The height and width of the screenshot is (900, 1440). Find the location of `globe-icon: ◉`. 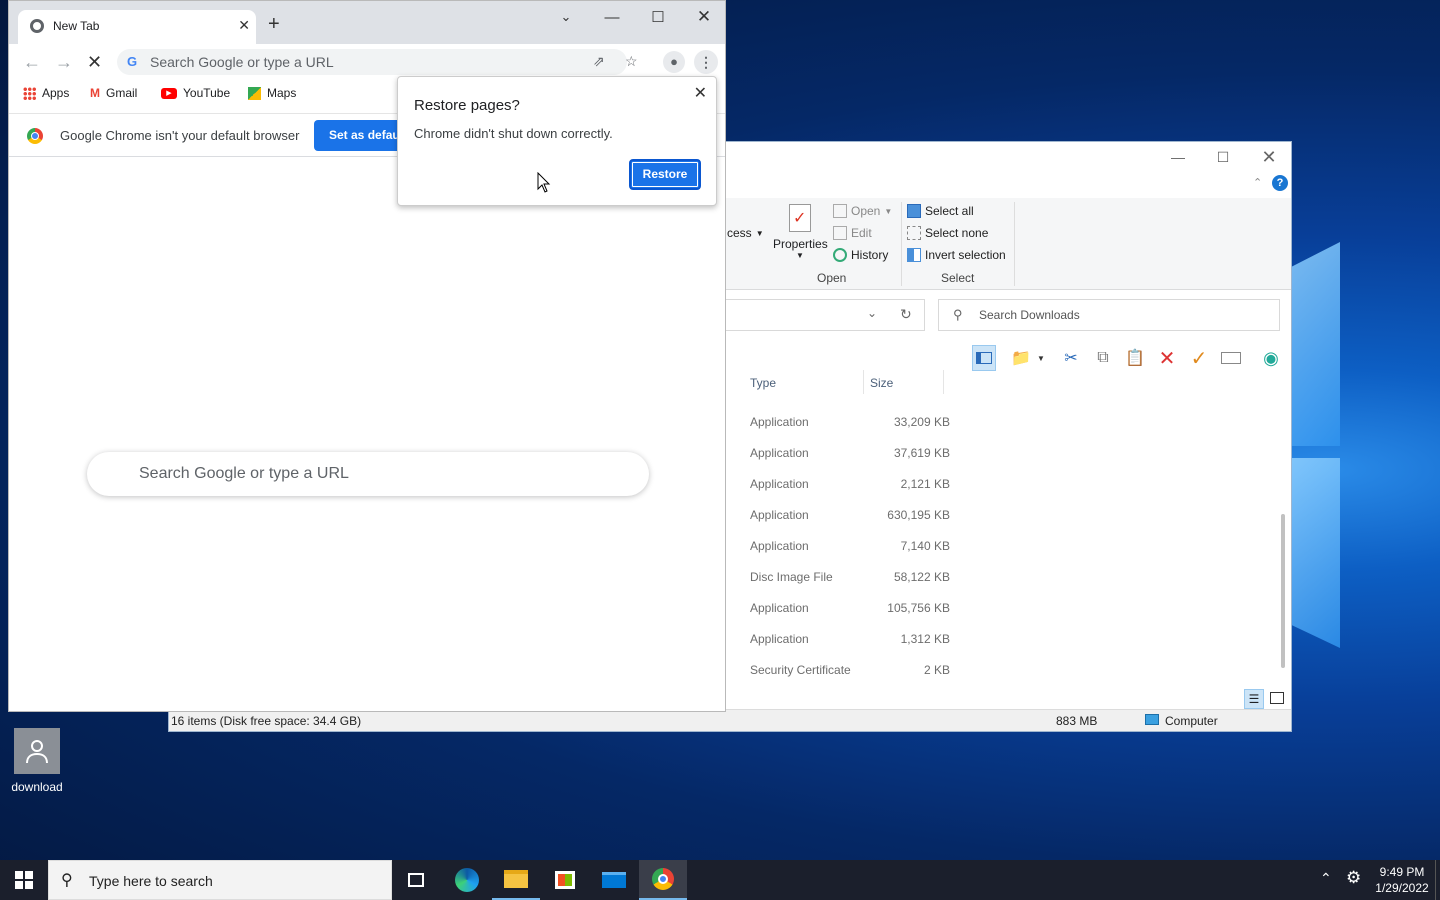

globe-icon: ◉ is located at coordinates (1271, 358).